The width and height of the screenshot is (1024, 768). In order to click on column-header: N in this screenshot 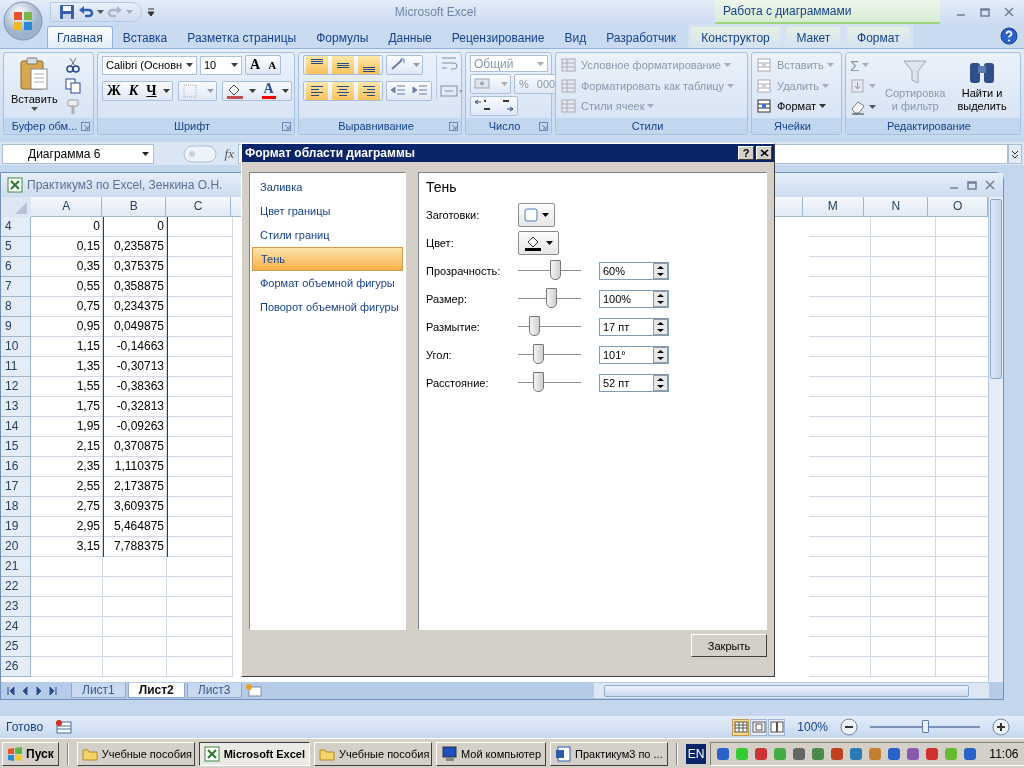, I will do `click(896, 206)`.